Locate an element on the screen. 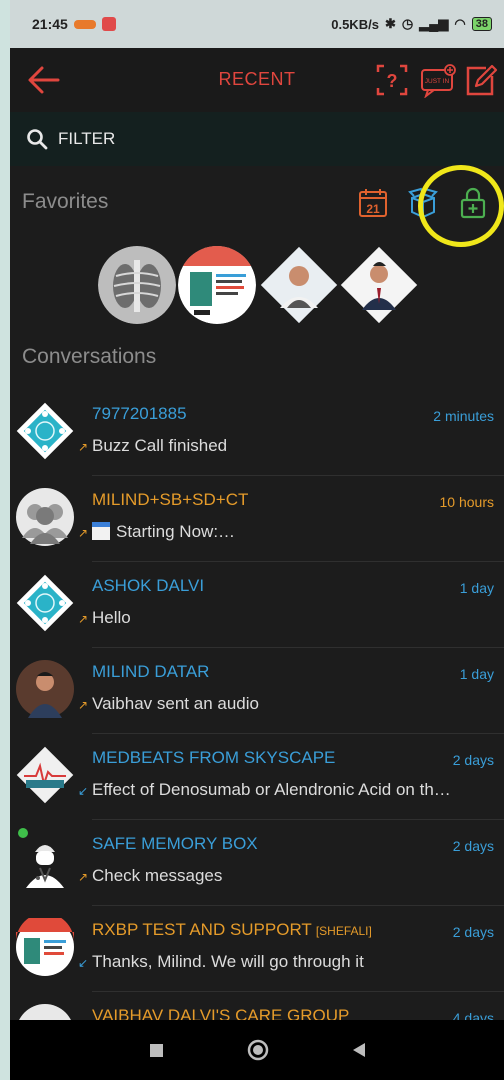 The width and height of the screenshot is (504, 1080). conversation-name: MILIND DATAR is located at coordinates (151, 671).